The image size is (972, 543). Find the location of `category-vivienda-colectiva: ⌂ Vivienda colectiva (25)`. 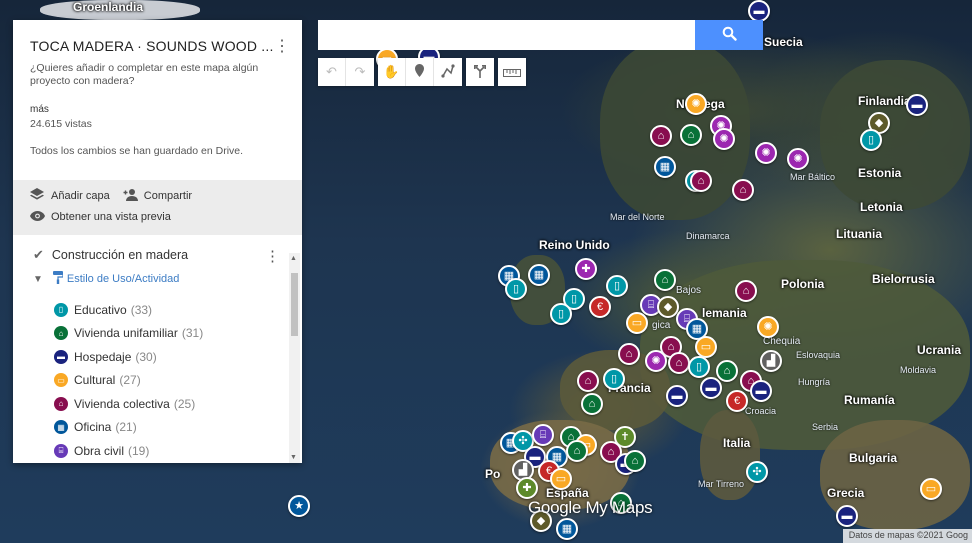

category-vivienda-colectiva: ⌂ Vivienda colectiva (25) is located at coordinates (167, 404).